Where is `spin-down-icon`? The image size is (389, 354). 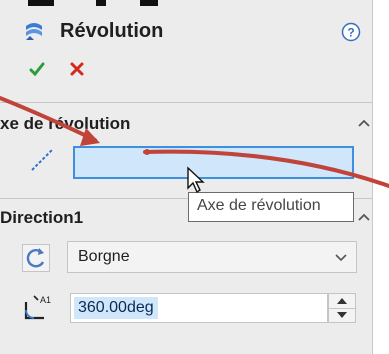
spin-down-icon is located at coordinates (342, 315).